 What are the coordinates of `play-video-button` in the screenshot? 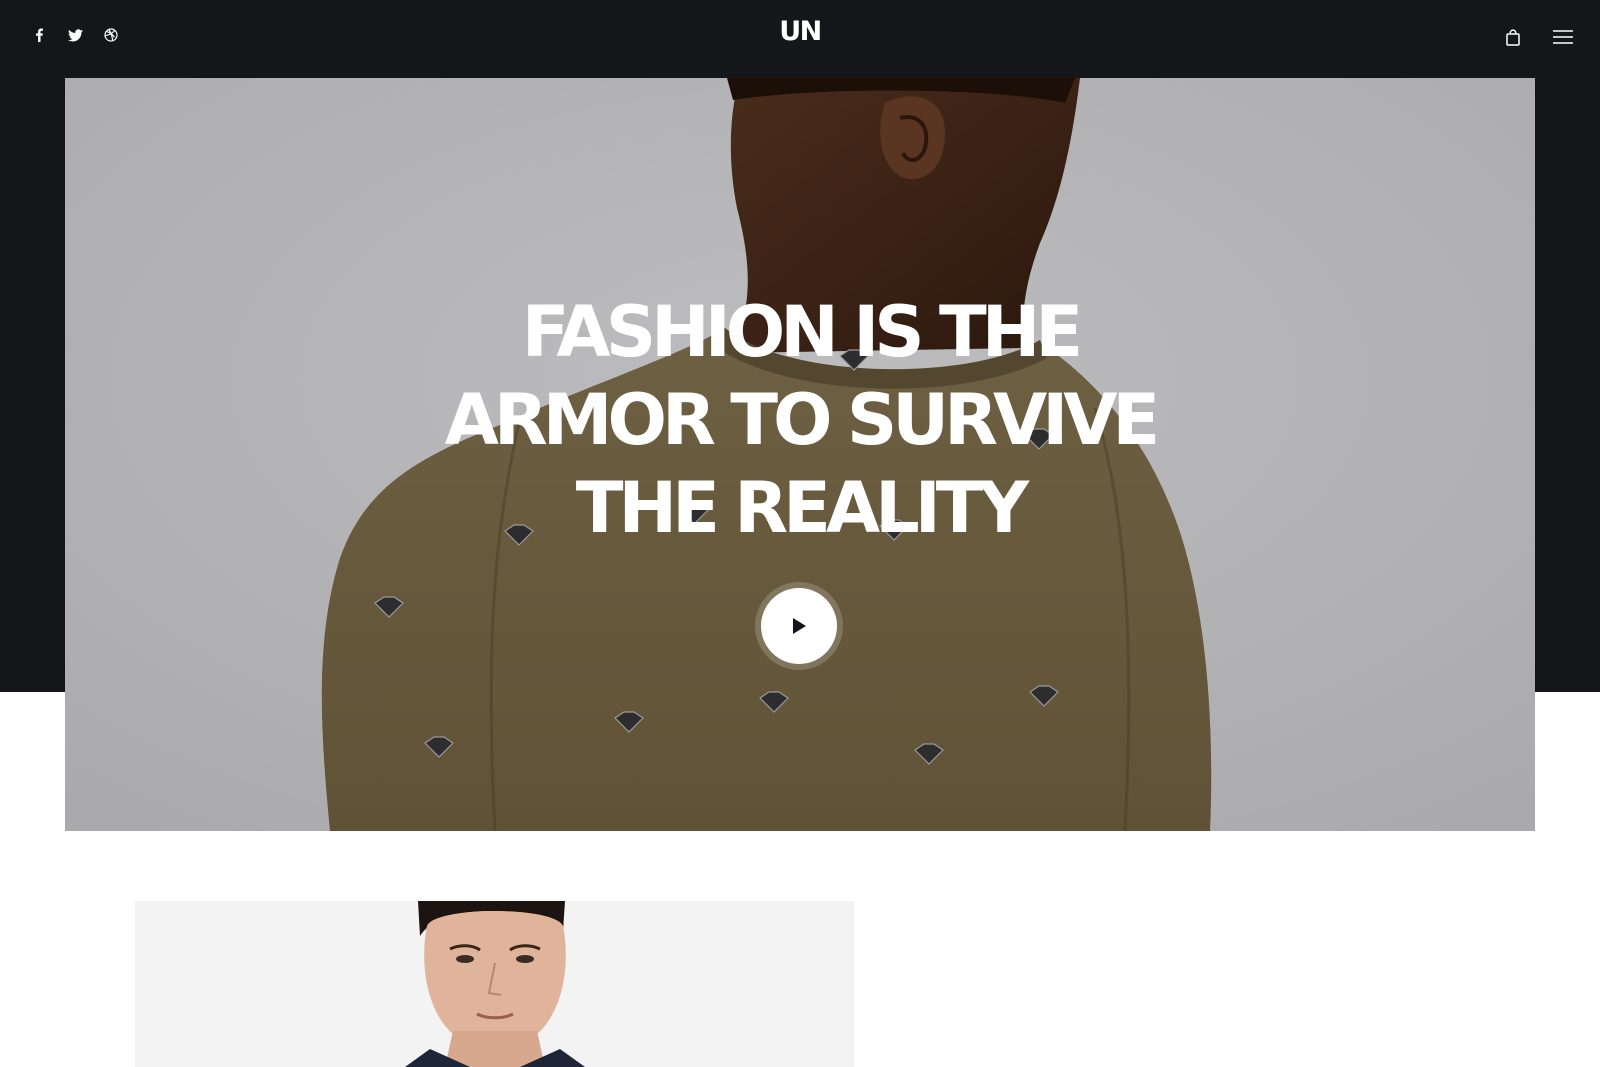 It's located at (799, 626).